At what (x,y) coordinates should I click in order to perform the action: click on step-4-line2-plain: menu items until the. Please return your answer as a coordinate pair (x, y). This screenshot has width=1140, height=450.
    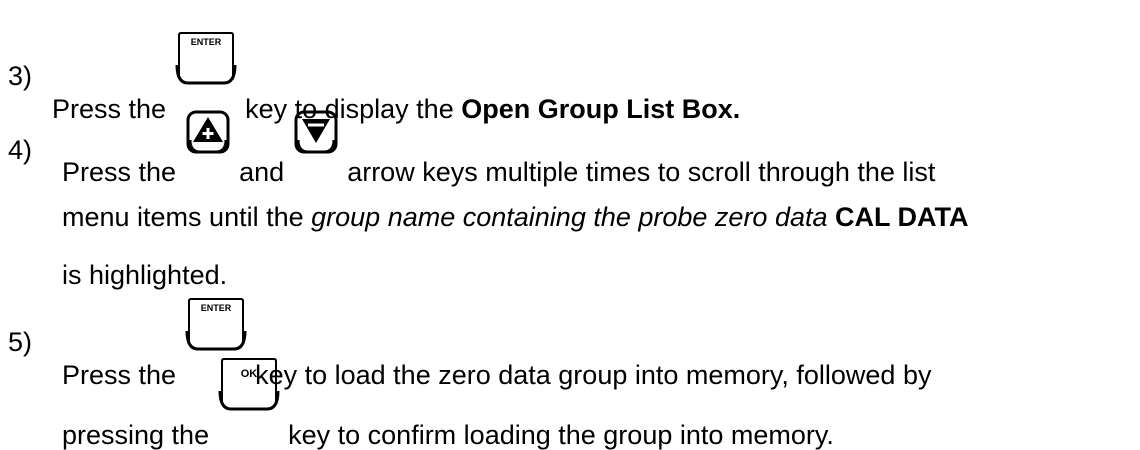
    Looking at the image, I should click on (183, 217).